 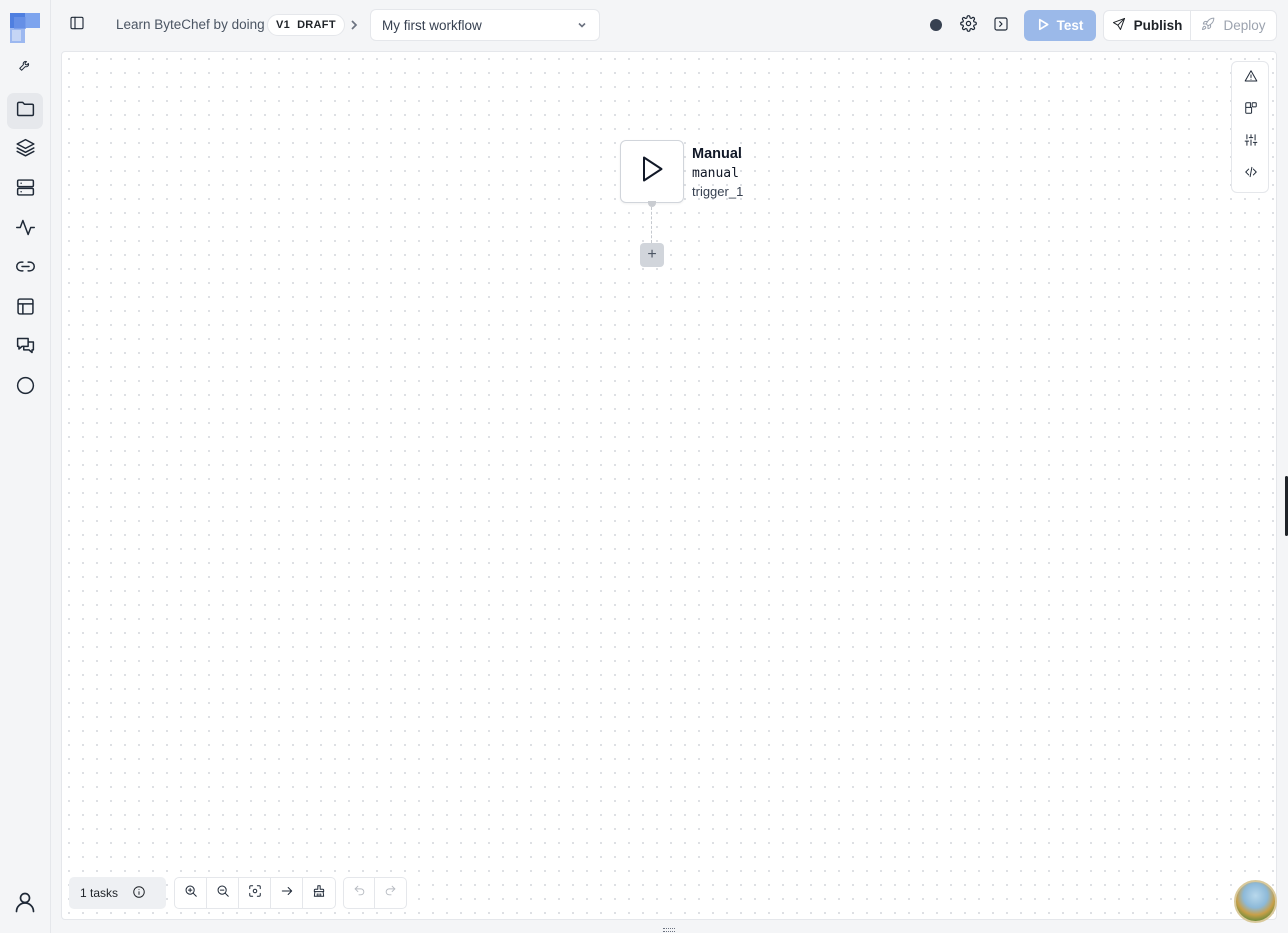 I want to click on code-editor-button, so click(x=1251, y=174).